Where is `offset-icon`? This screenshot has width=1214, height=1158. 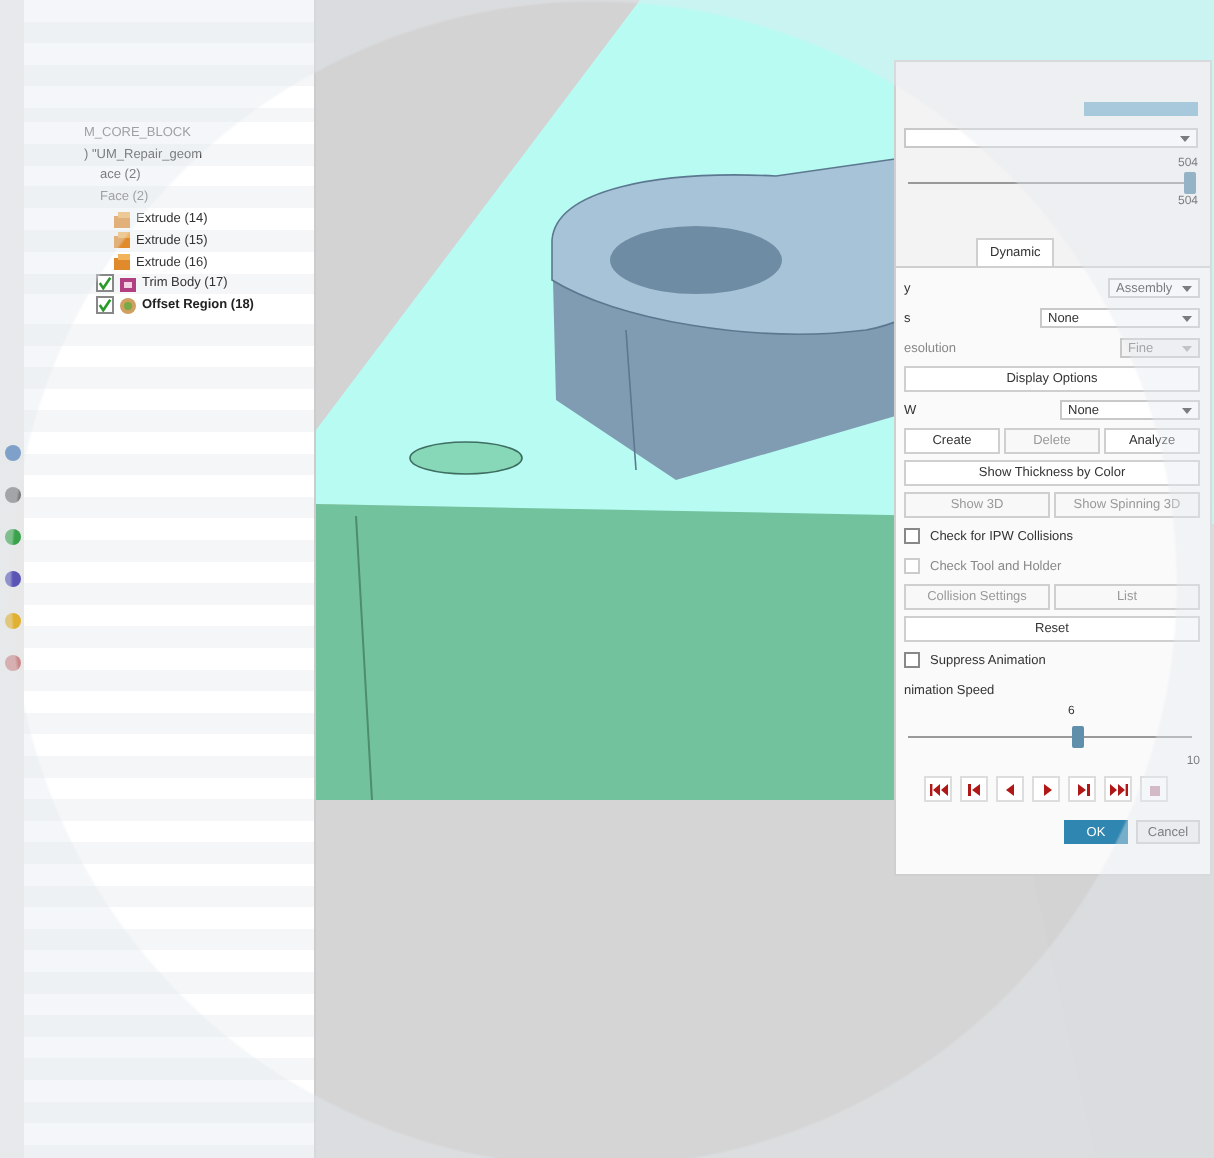 offset-icon is located at coordinates (128, 305).